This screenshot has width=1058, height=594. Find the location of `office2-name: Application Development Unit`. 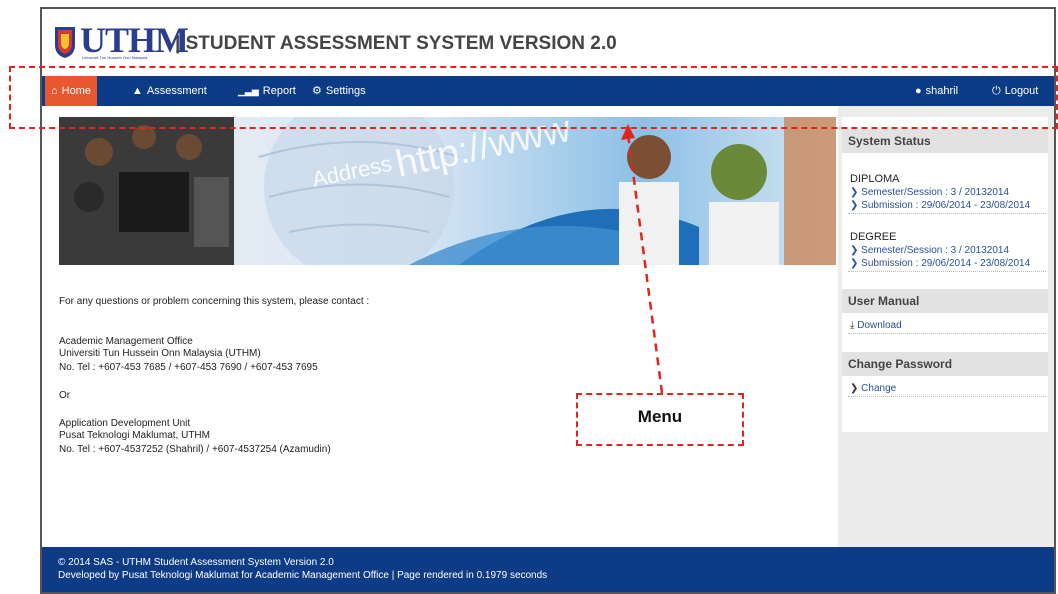

office2-name: Application Development Unit is located at coordinates (125, 423).